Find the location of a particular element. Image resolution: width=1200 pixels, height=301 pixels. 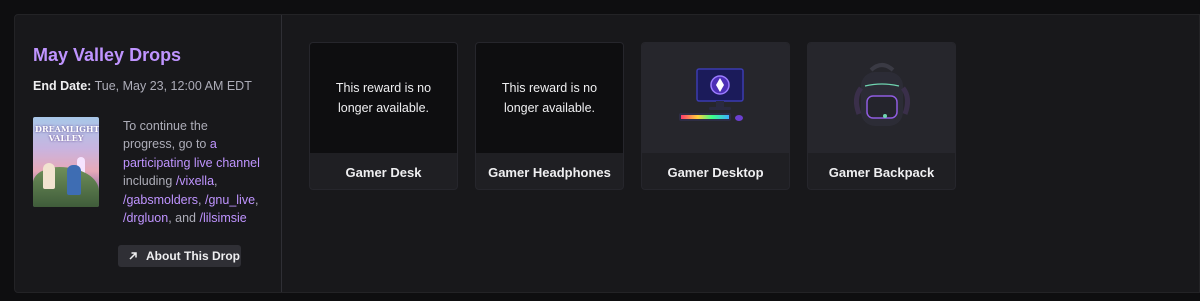

end-date-value: Tue, May 23, 12:00 AM EDT is located at coordinates (173, 86).